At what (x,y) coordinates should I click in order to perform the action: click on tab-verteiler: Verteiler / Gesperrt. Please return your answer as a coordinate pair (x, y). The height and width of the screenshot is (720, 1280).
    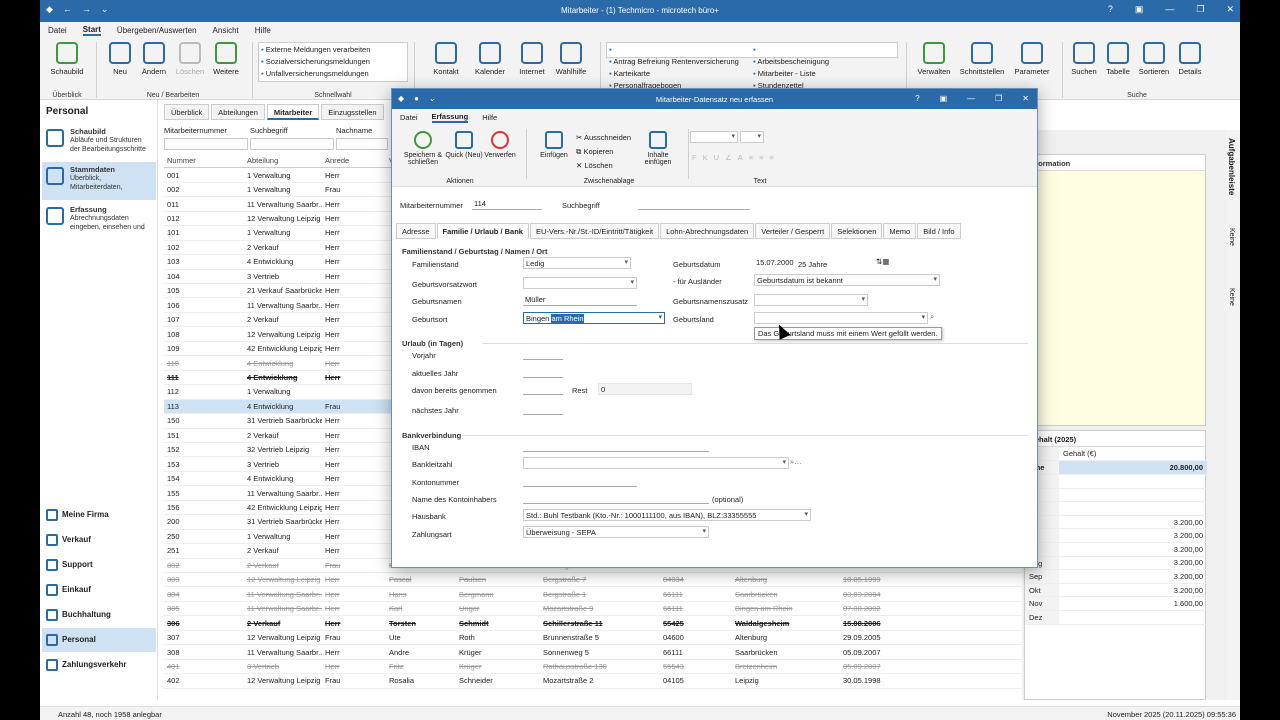
    Looking at the image, I should click on (793, 231).